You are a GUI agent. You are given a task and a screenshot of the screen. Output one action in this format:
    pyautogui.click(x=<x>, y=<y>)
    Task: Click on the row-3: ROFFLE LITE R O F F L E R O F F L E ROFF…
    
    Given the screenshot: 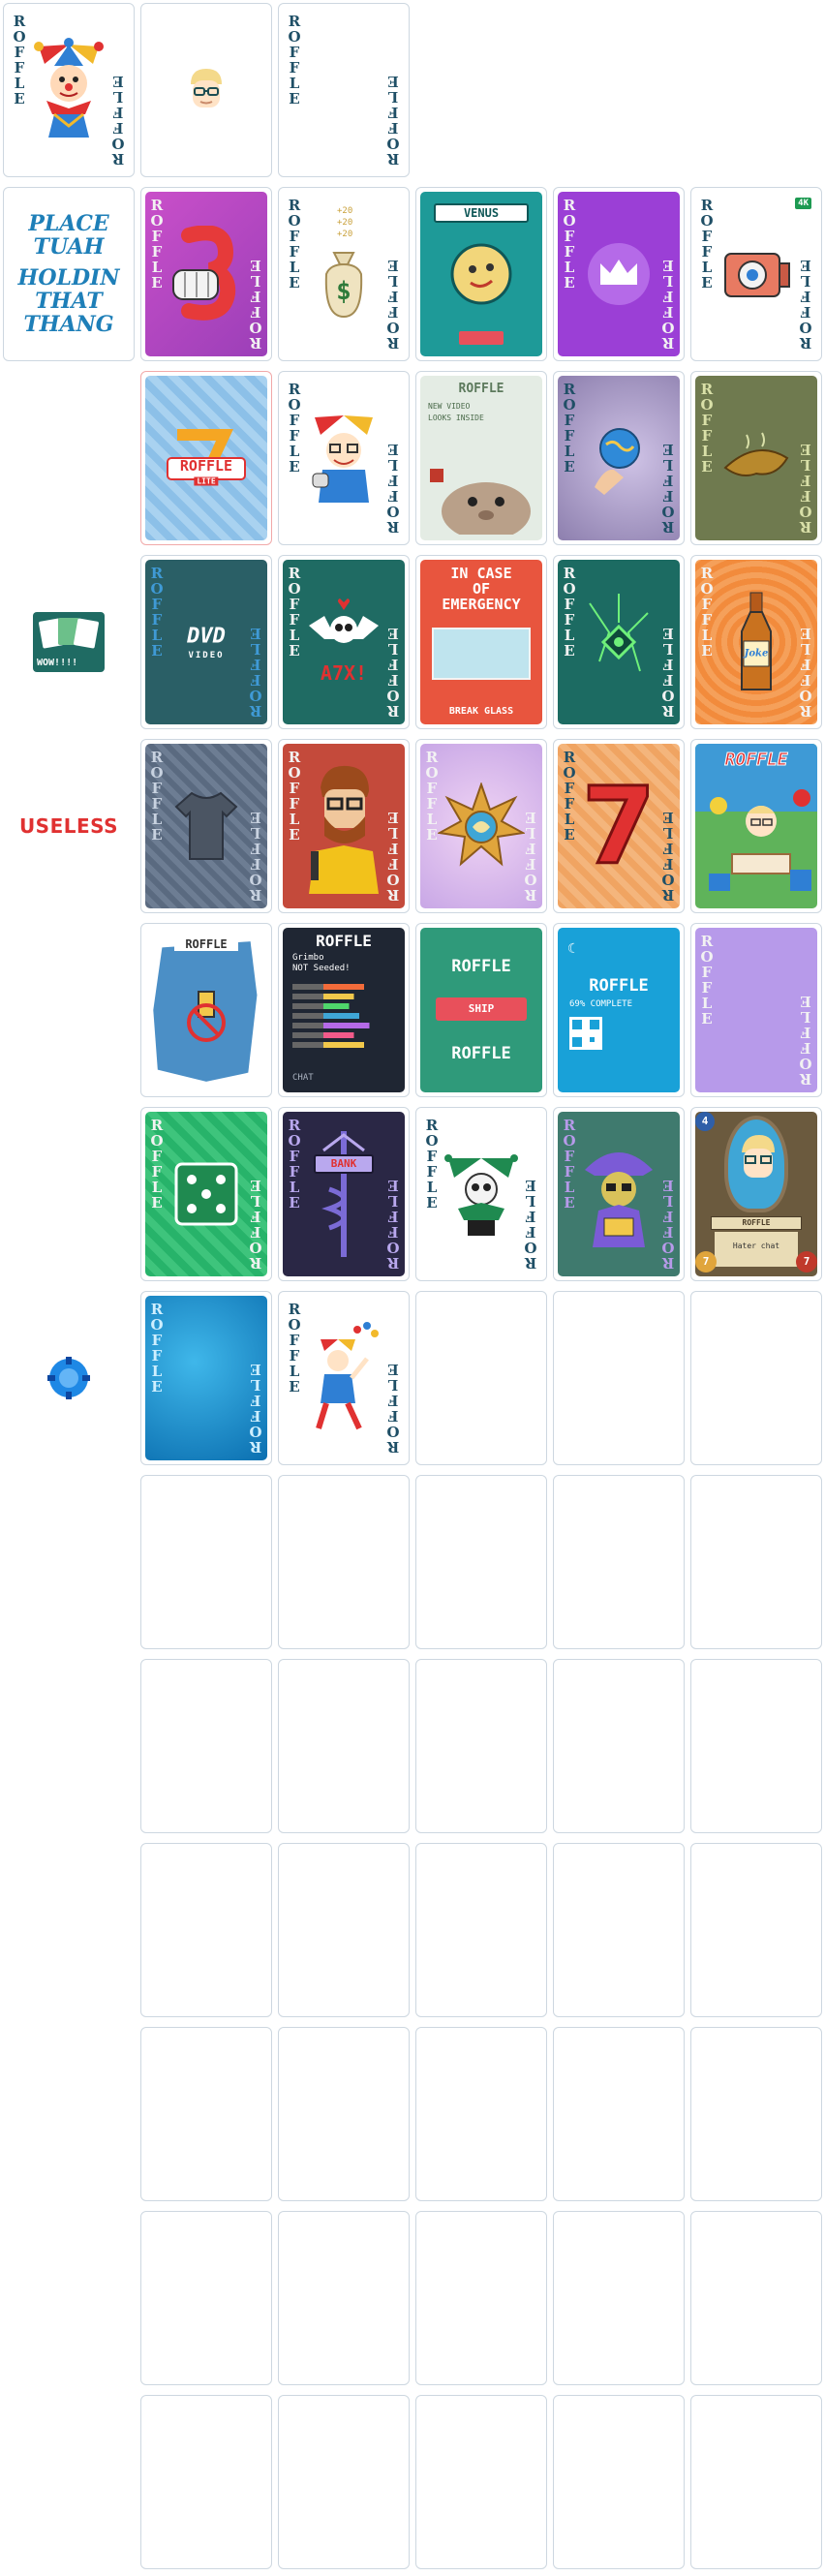 What is the action you would take?
    pyautogui.click(x=412, y=458)
    